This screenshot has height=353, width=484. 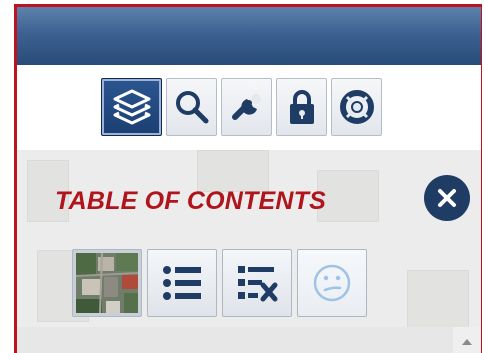 I want to click on close-button, so click(x=447, y=198).